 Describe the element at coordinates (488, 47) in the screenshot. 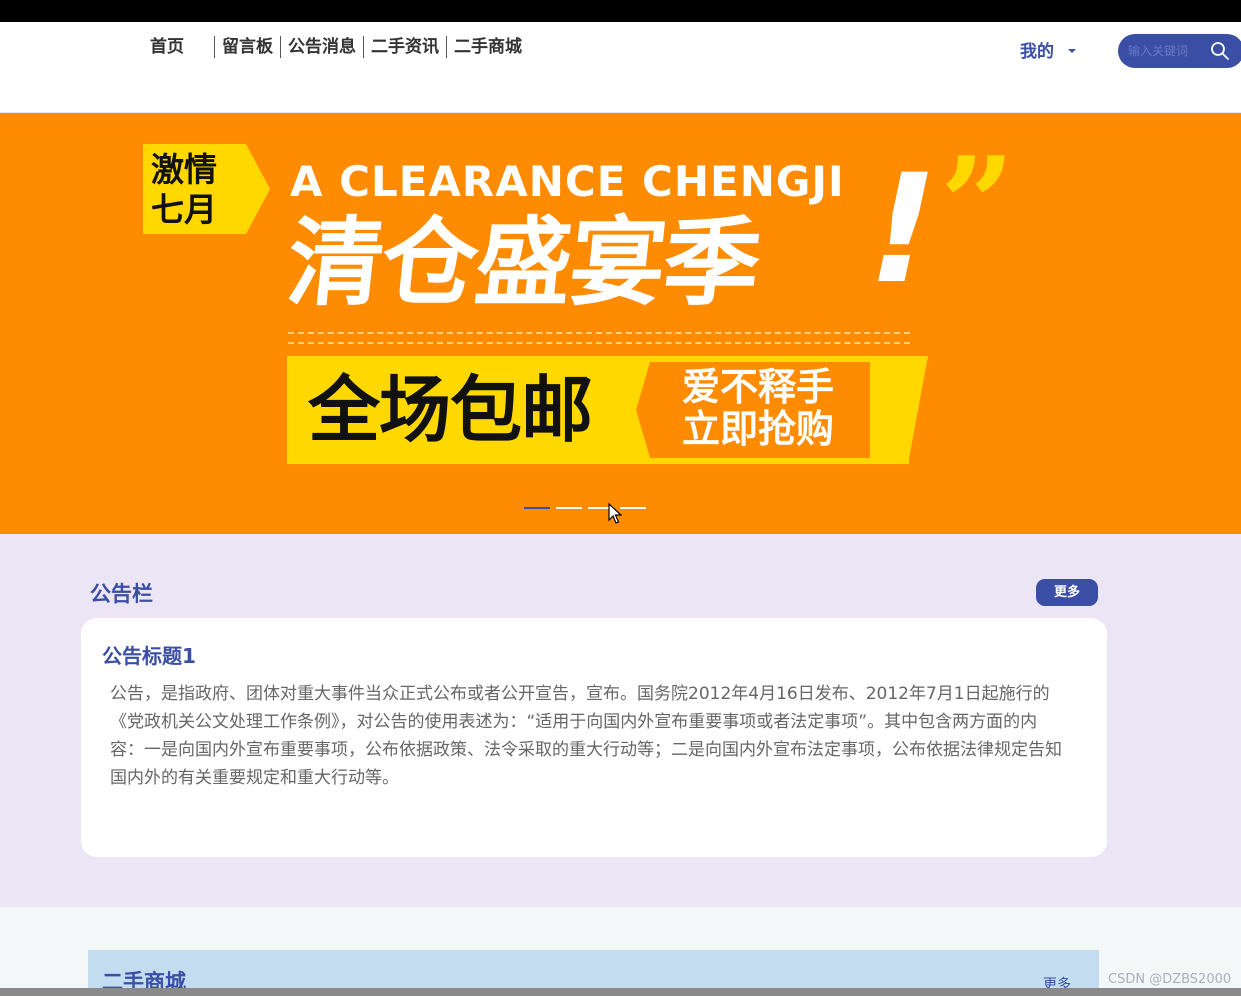

I see `nav-item-mall: 二手商城` at that location.